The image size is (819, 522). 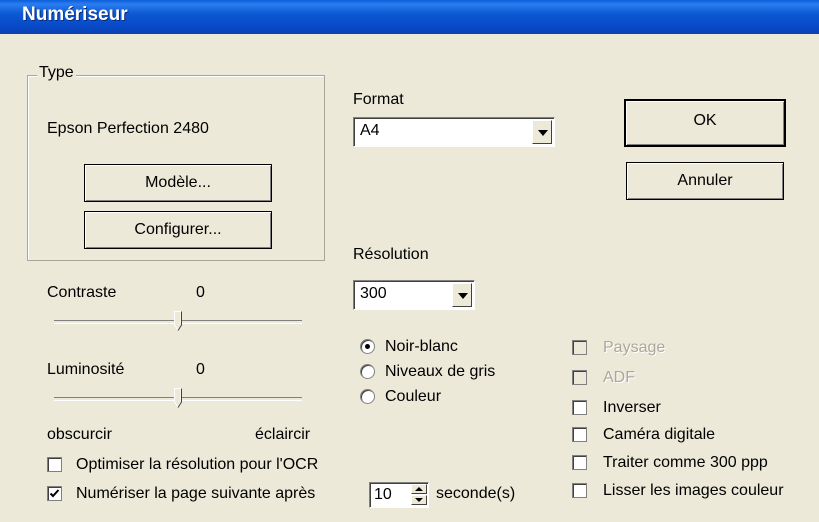 What do you see at coordinates (705, 120) in the screenshot?
I see `ok-button-label: OK` at bounding box center [705, 120].